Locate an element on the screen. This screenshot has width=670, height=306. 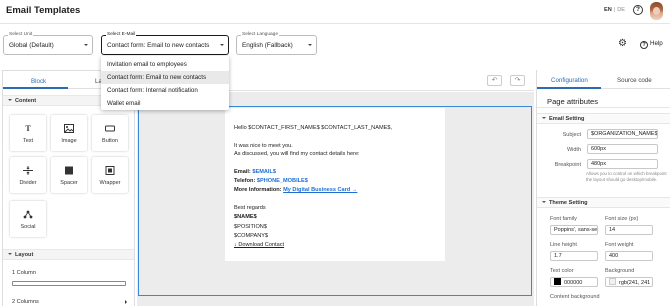
block-label: Button is located at coordinates (110, 141).